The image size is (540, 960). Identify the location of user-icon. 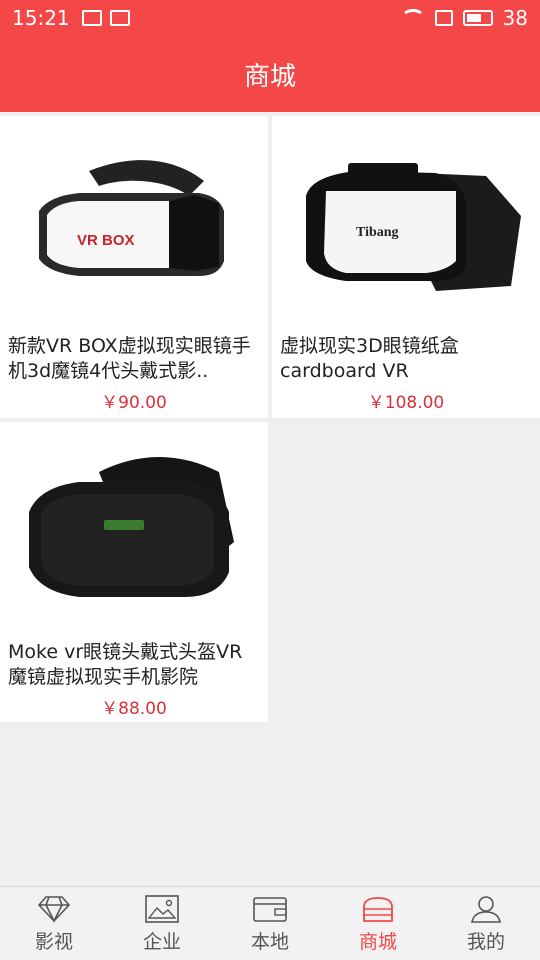
(486, 909).